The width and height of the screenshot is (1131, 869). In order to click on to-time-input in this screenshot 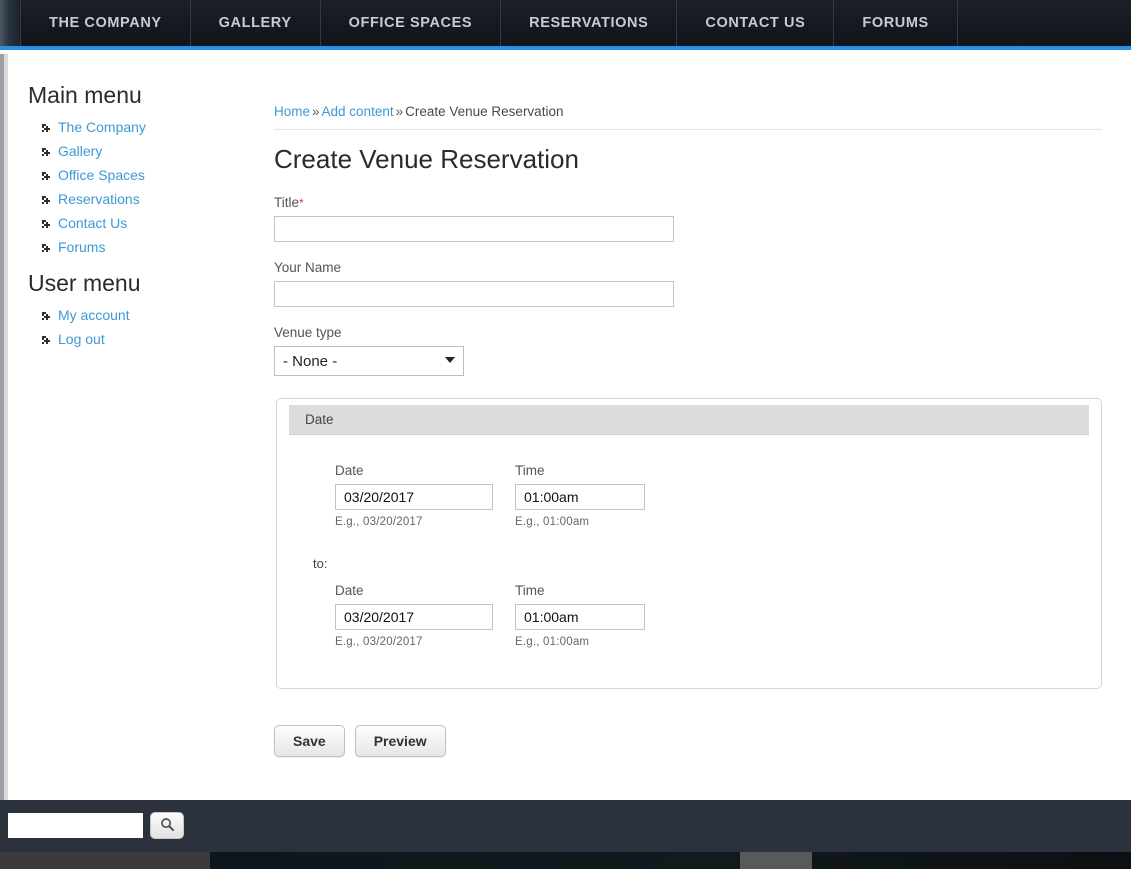, I will do `click(580, 616)`.